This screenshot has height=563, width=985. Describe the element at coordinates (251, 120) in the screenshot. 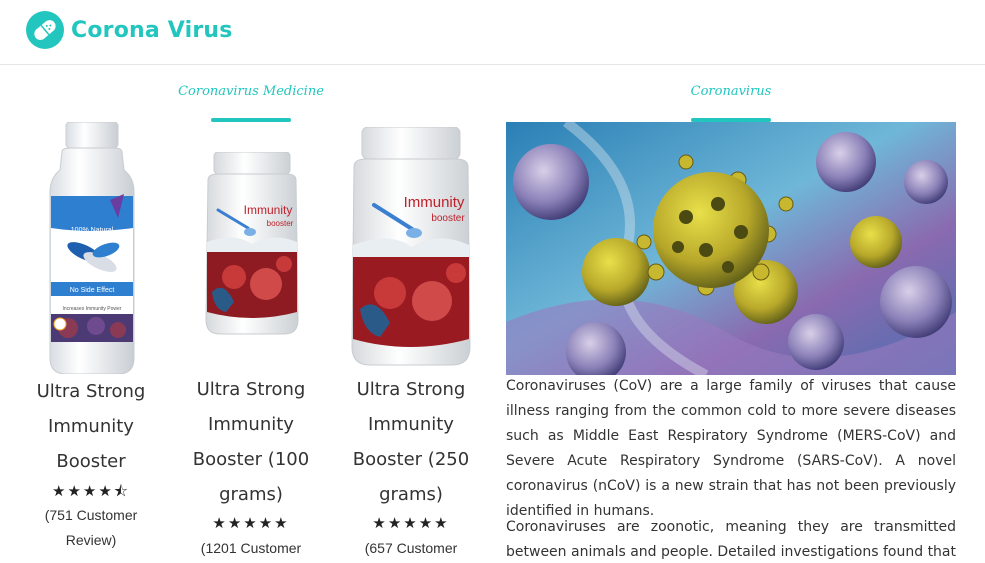

I see `section-underline-medicine` at that location.